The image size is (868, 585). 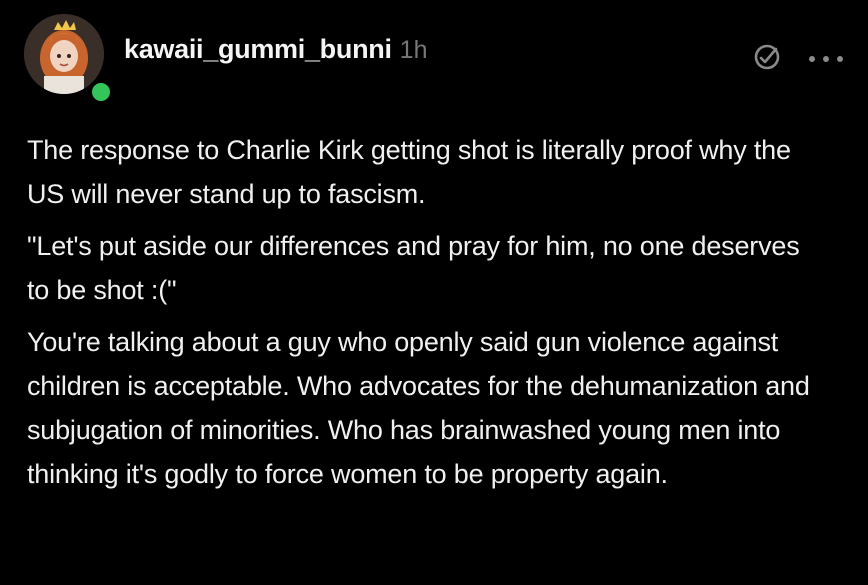 I want to click on avatar, so click(x=64, y=54).